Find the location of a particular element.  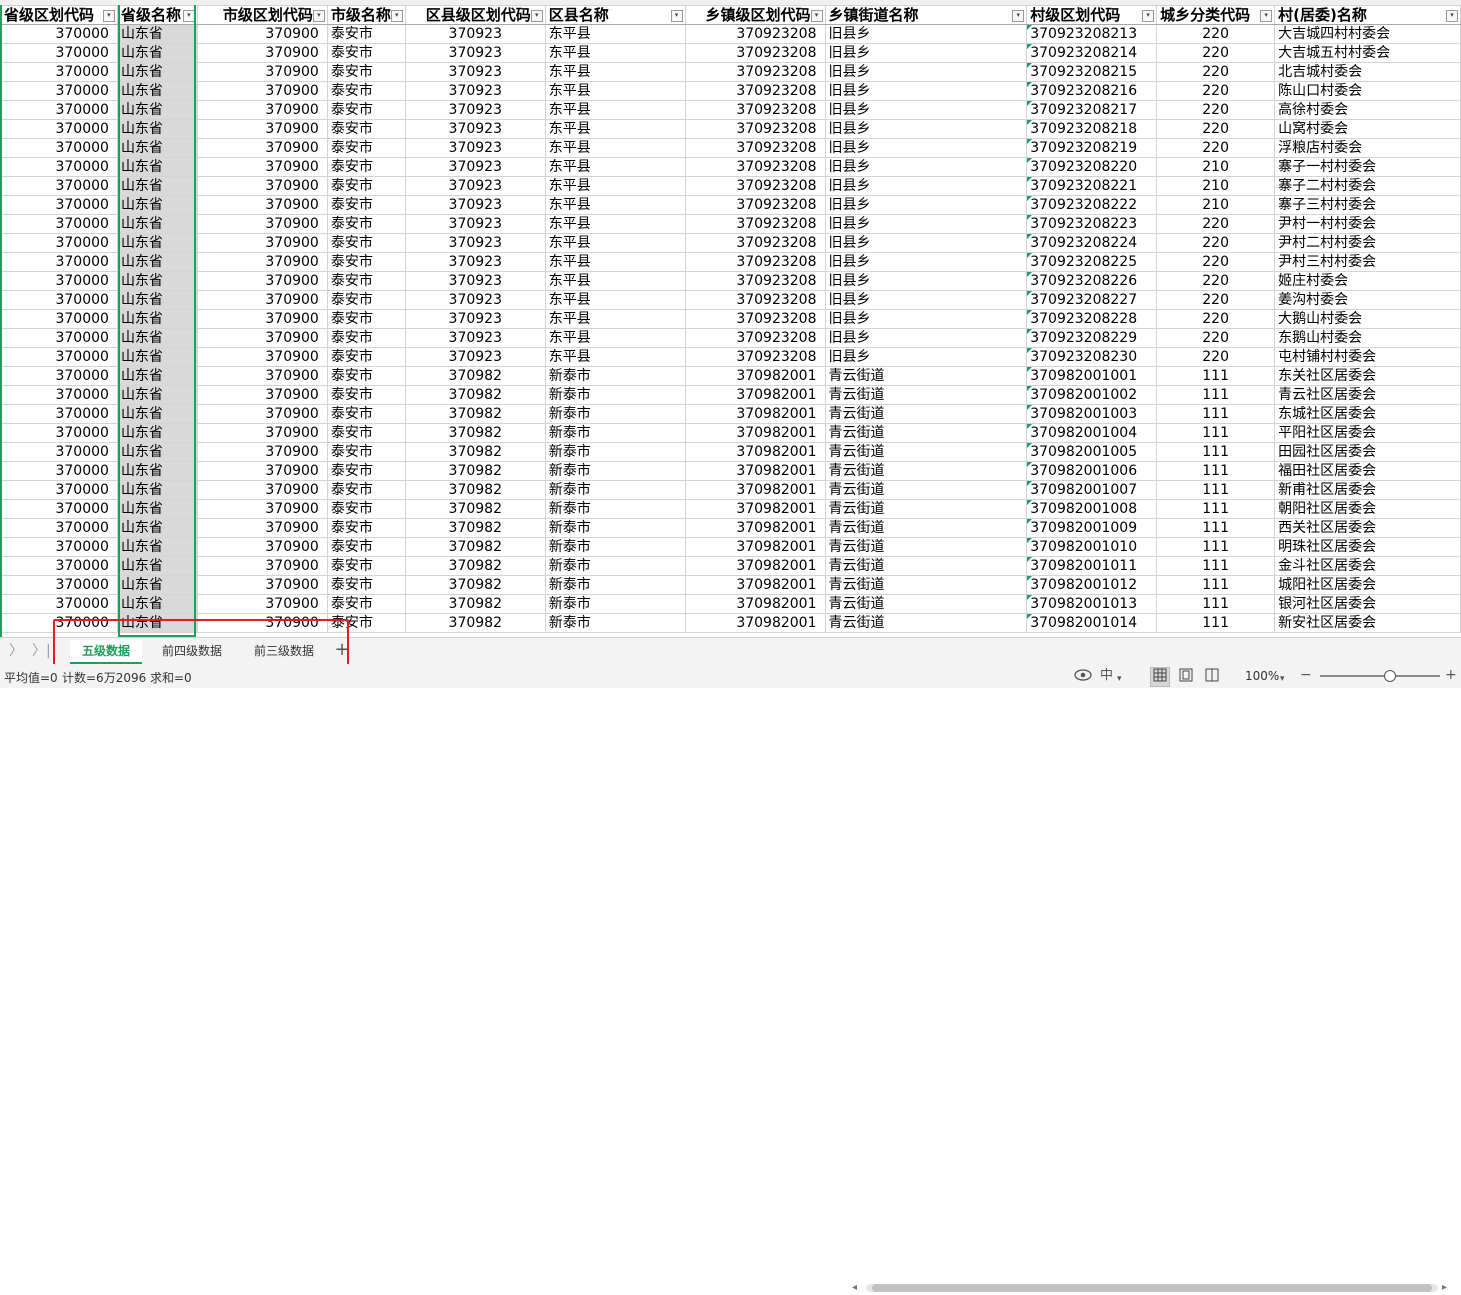

village-name-cell: 浮粮店村委会 is located at coordinates (1367, 148).